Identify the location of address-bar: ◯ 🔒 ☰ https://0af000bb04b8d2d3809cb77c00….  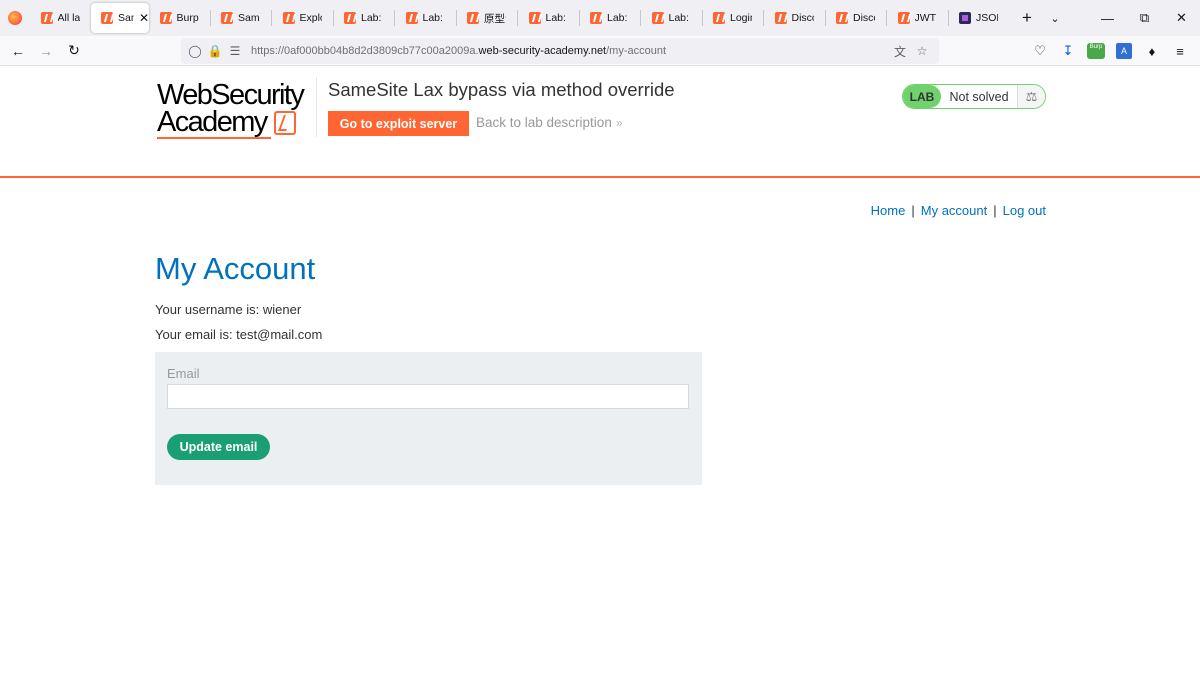
(560, 51).